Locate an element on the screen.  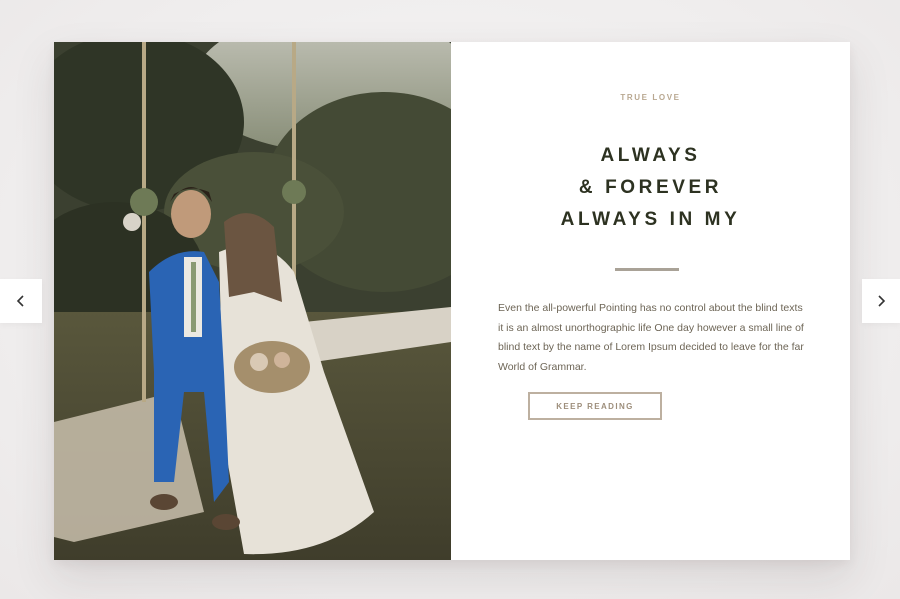
slide-headline: ALWAYS & FOREVER ALWAYS IN MY is located at coordinates (650, 188).